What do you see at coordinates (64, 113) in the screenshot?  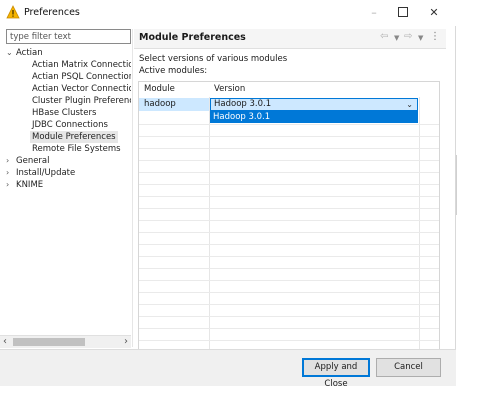 I see `tree-item-hbase-clusters: HBase Clusters` at bounding box center [64, 113].